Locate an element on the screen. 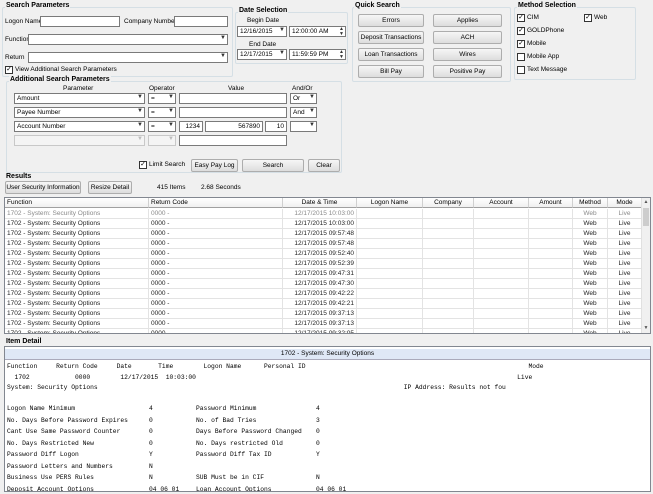 This screenshot has height=494, width=653. param-row1-parameter: Amount ▼ is located at coordinates (79, 98).